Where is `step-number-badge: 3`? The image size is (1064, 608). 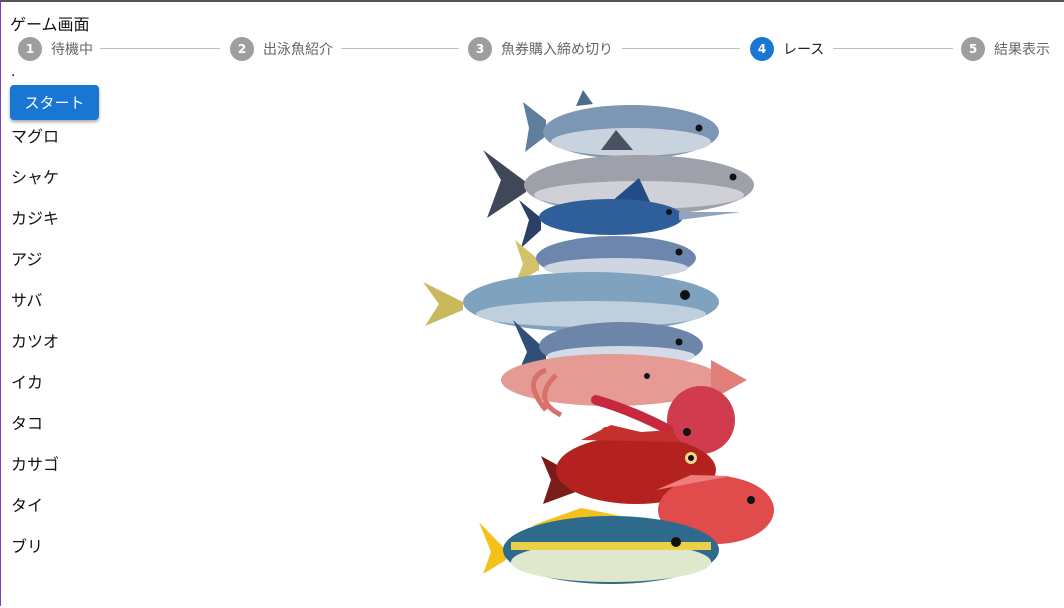
step-number-badge: 3 is located at coordinates (480, 49).